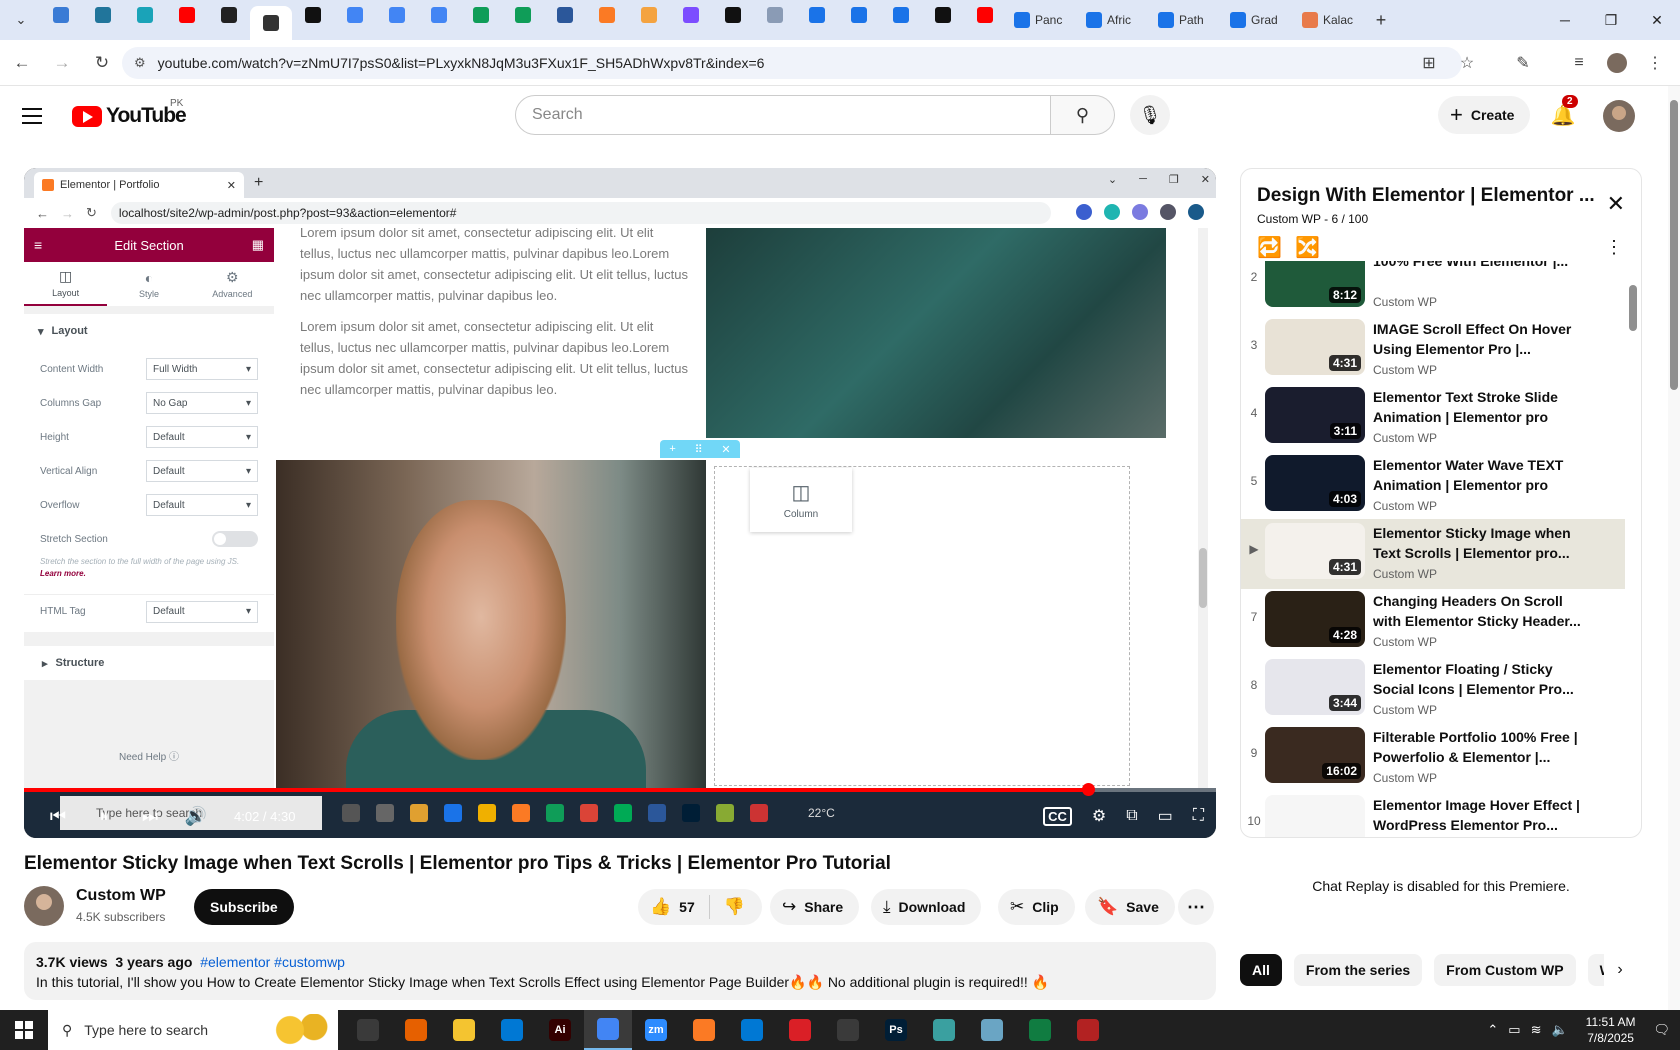  What do you see at coordinates (44, 906) in the screenshot?
I see `channel-avatar` at bounding box center [44, 906].